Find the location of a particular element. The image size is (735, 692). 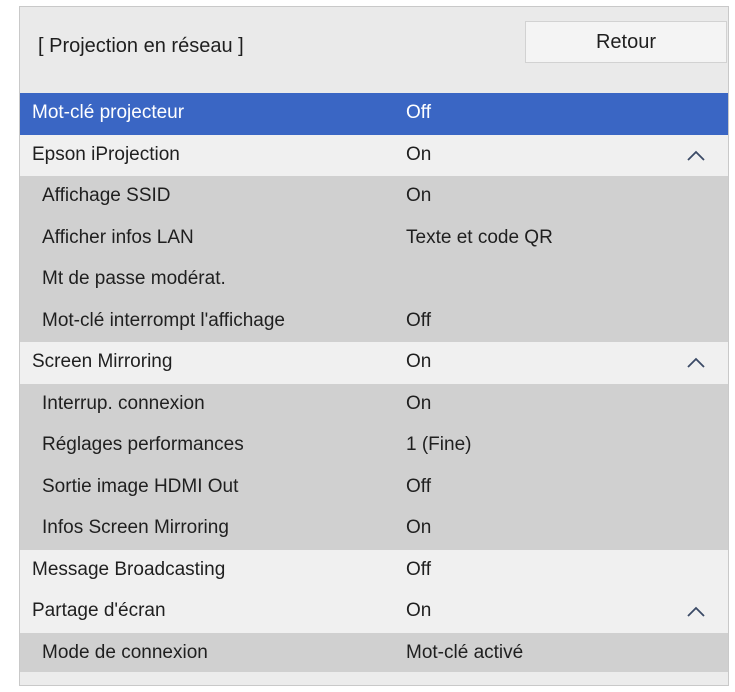

row-label: Mot-clé projecteur is located at coordinates (108, 112).